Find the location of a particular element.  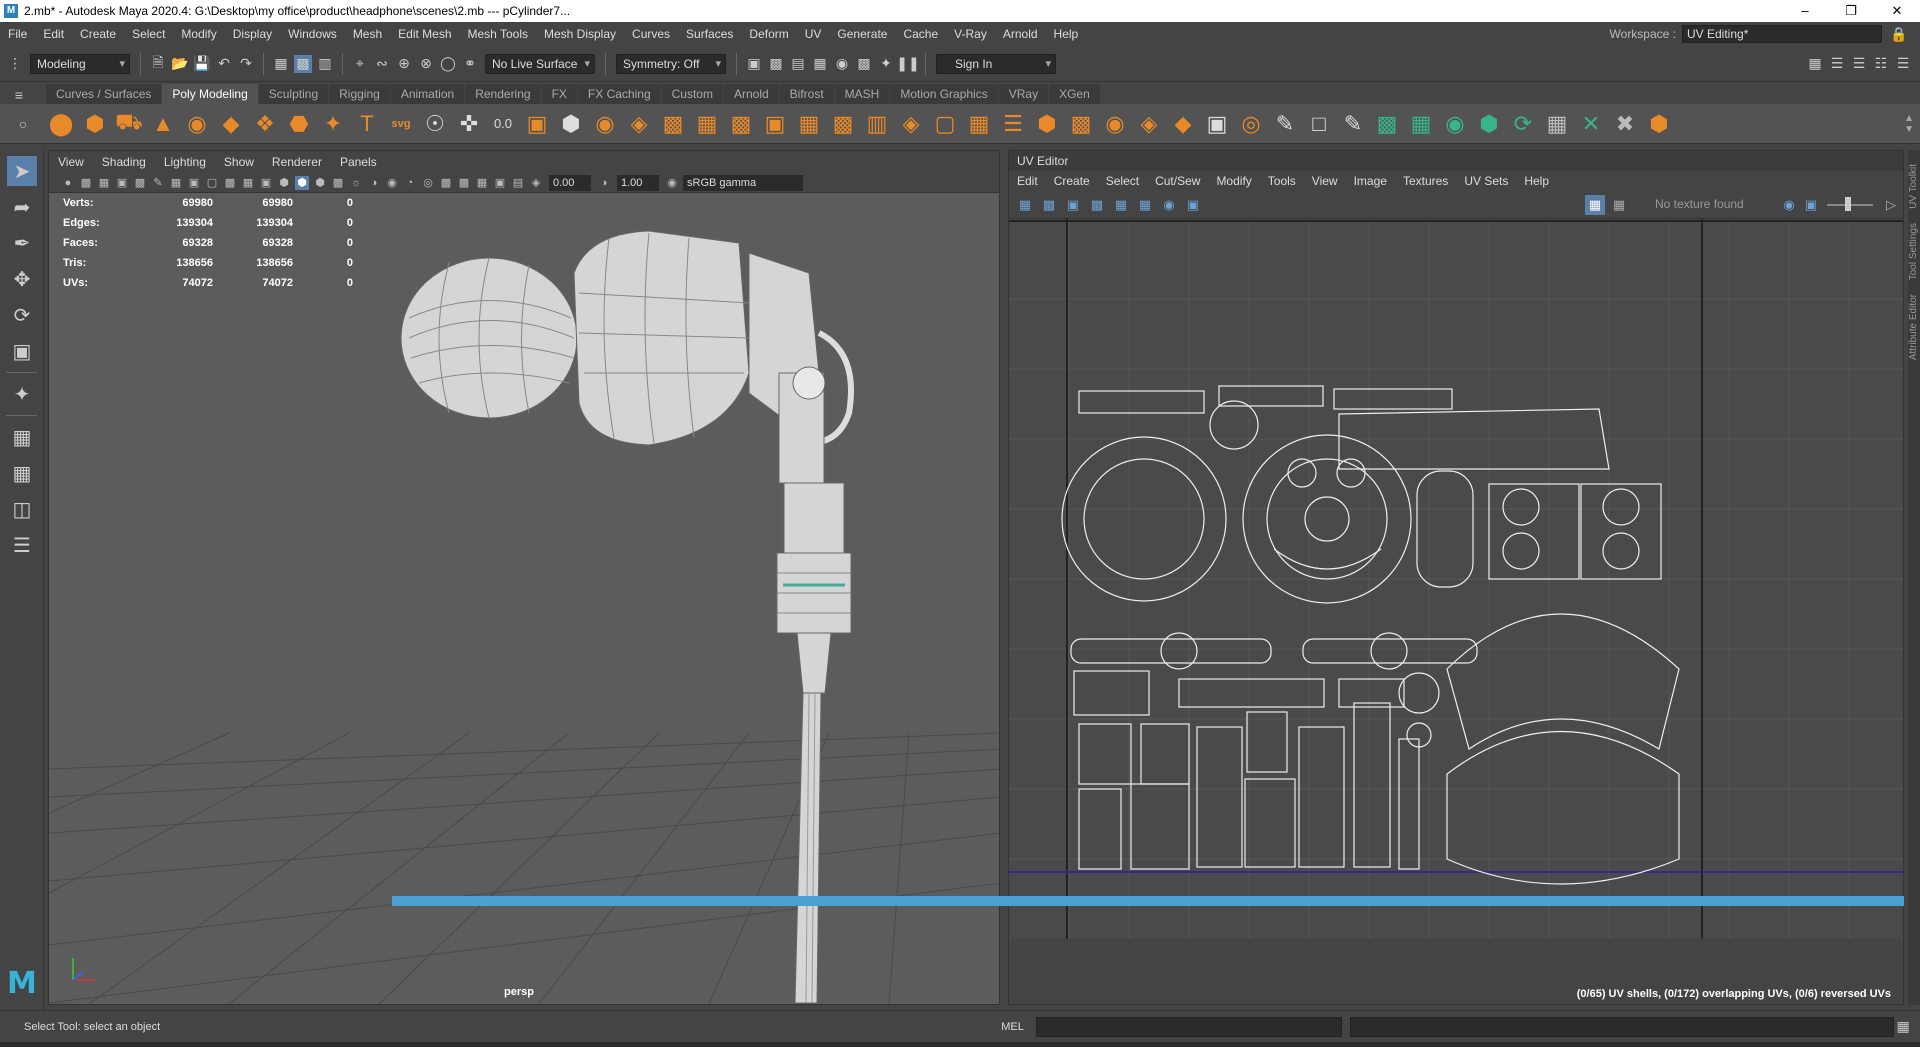

multi-cut-icon: ✎ is located at coordinates (1285, 124).